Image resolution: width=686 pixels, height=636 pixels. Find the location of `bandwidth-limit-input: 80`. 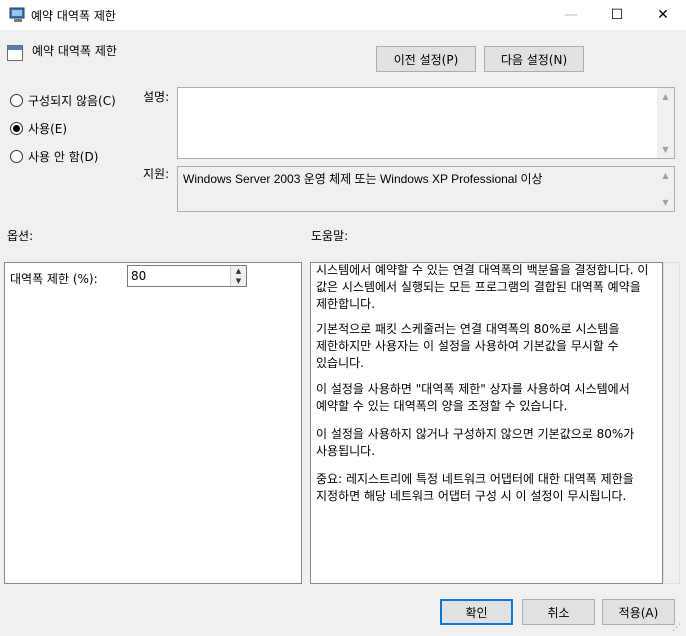

bandwidth-limit-input: 80 is located at coordinates (187, 276).